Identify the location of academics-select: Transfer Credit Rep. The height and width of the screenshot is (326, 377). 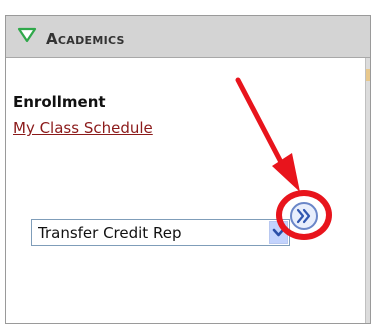
(160, 232).